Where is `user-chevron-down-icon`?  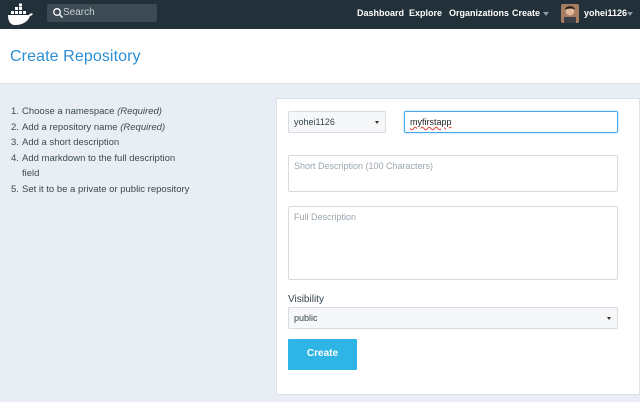
user-chevron-down-icon is located at coordinates (630, 14).